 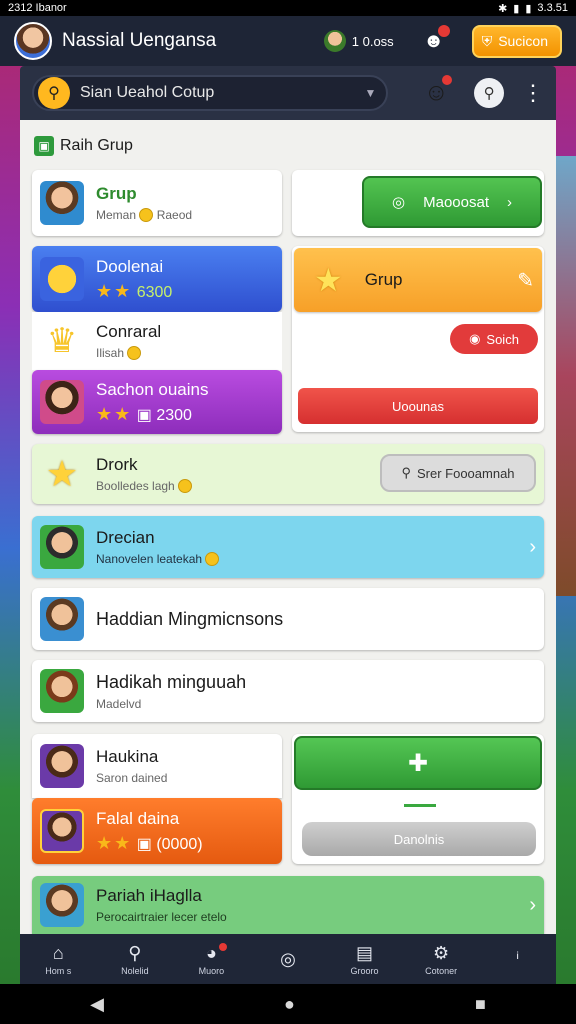 I want to click on recents-icon: ■, so click(x=480, y=1004).